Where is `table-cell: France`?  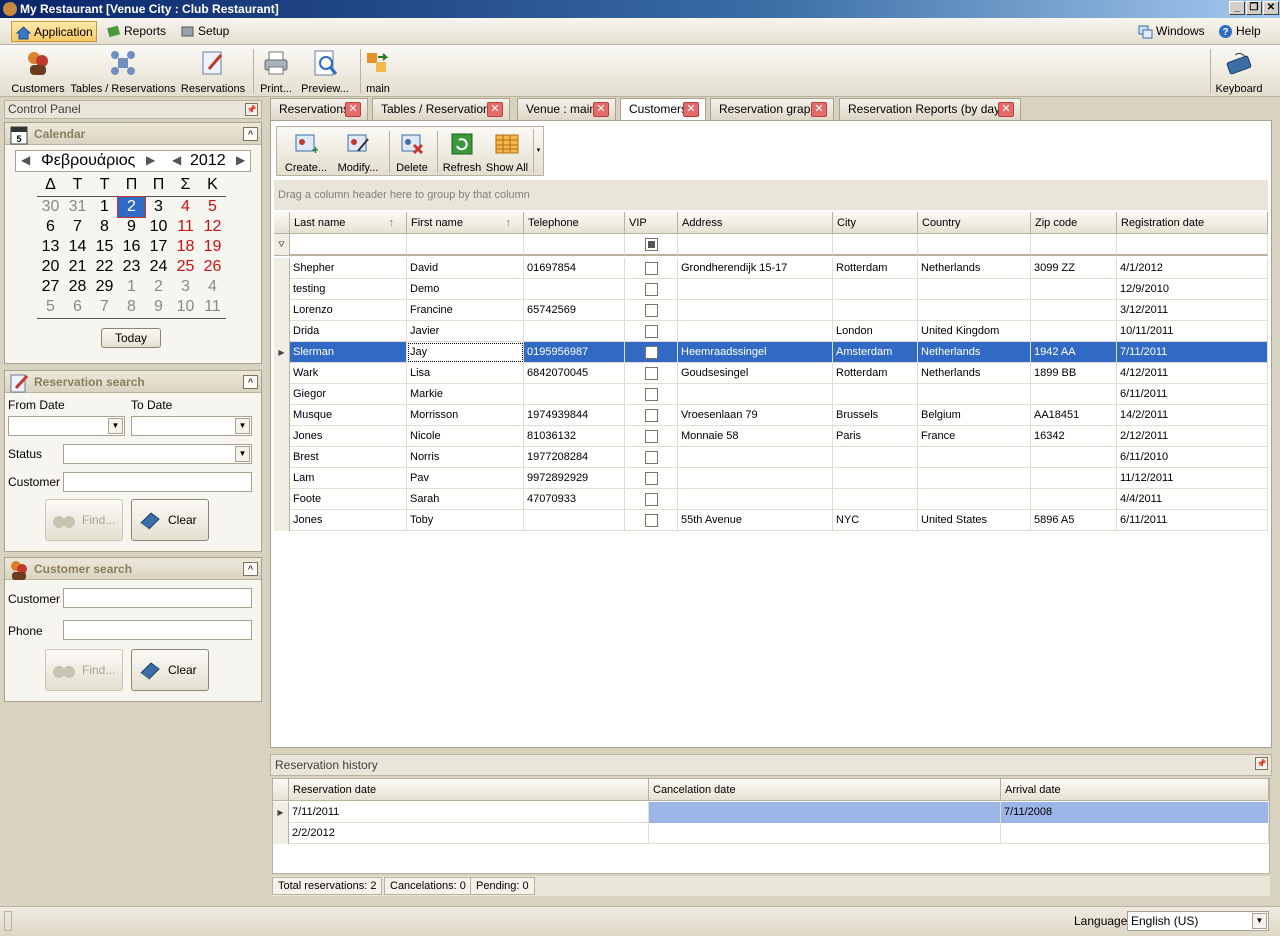 table-cell: France is located at coordinates (974, 436).